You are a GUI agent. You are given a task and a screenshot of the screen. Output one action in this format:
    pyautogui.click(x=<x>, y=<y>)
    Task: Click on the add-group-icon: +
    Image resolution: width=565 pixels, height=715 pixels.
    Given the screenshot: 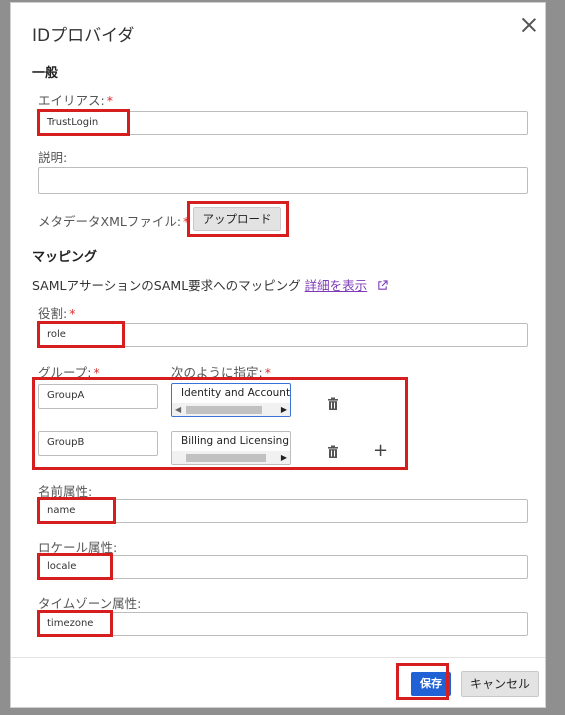 What is the action you would take?
    pyautogui.click(x=380, y=451)
    